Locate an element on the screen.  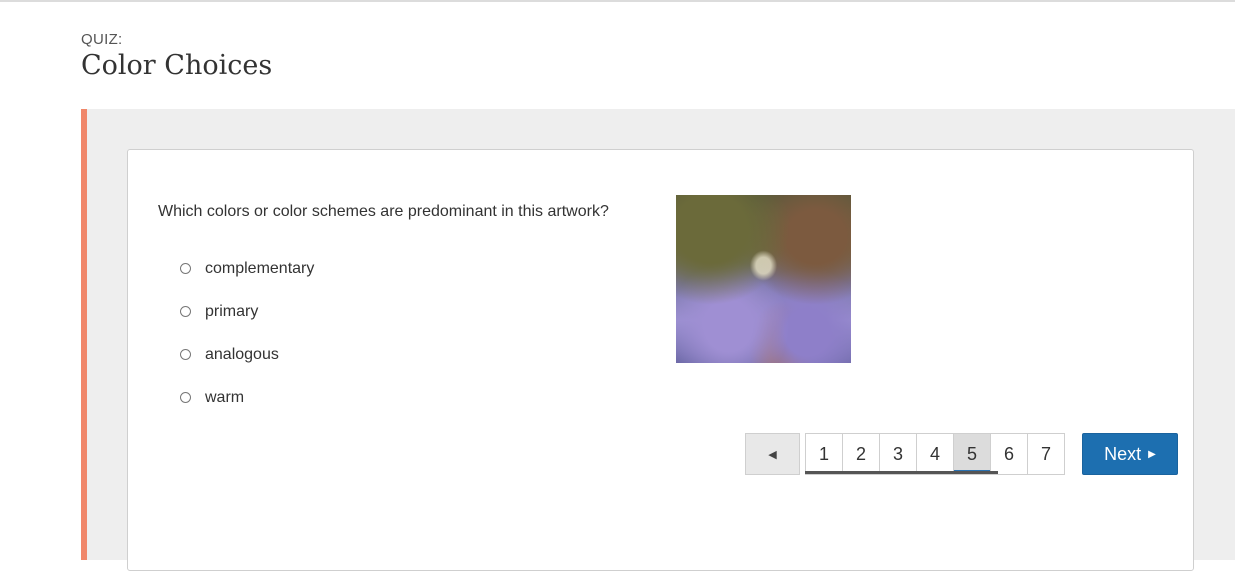
previous-button: ◀ is located at coordinates (772, 454).